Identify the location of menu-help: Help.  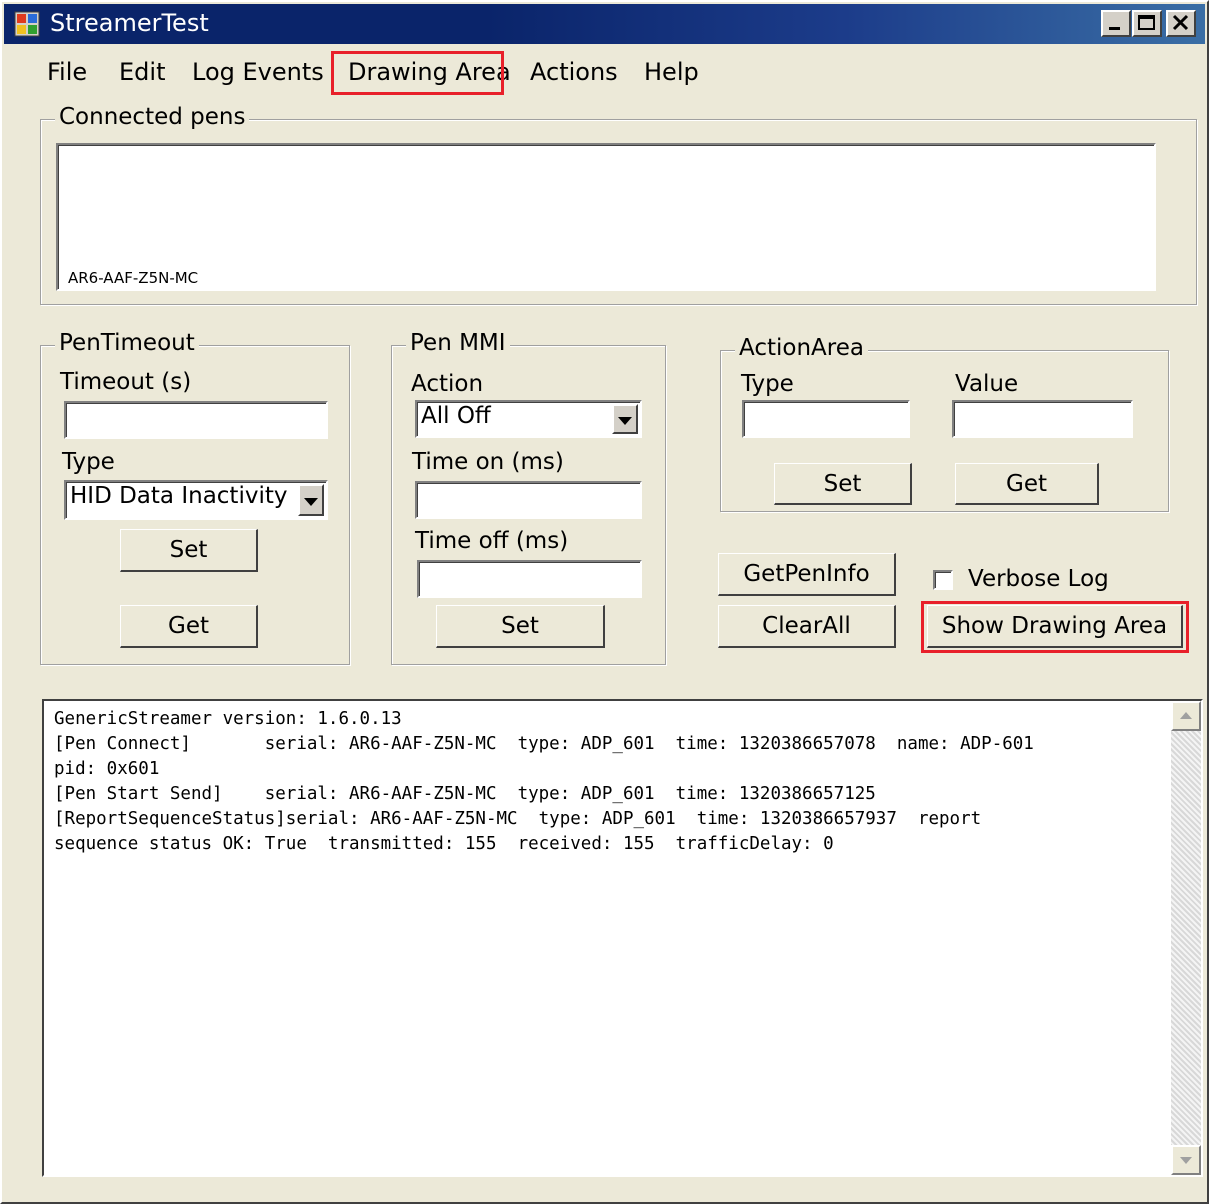
(671, 72).